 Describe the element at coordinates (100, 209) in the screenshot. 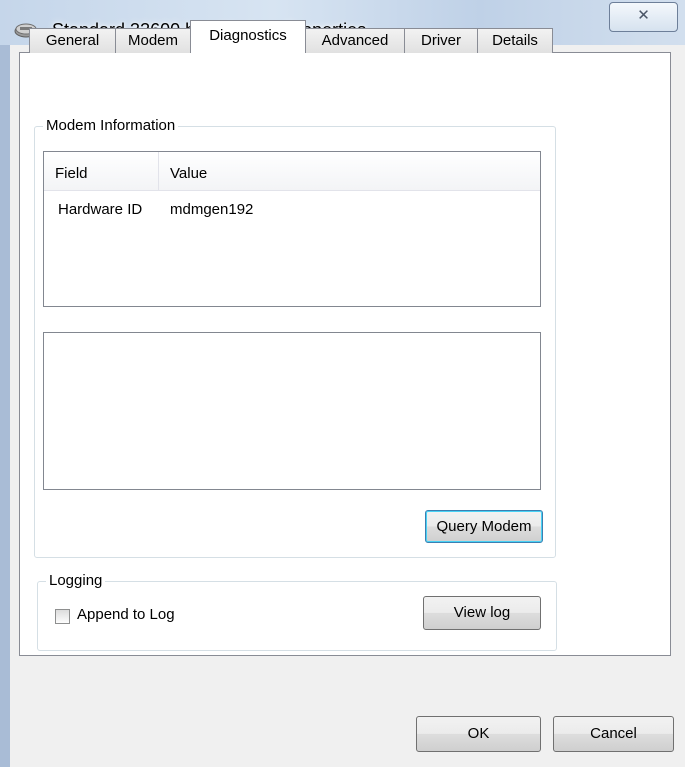

I see `row-field-cell: Hardware ID` at that location.